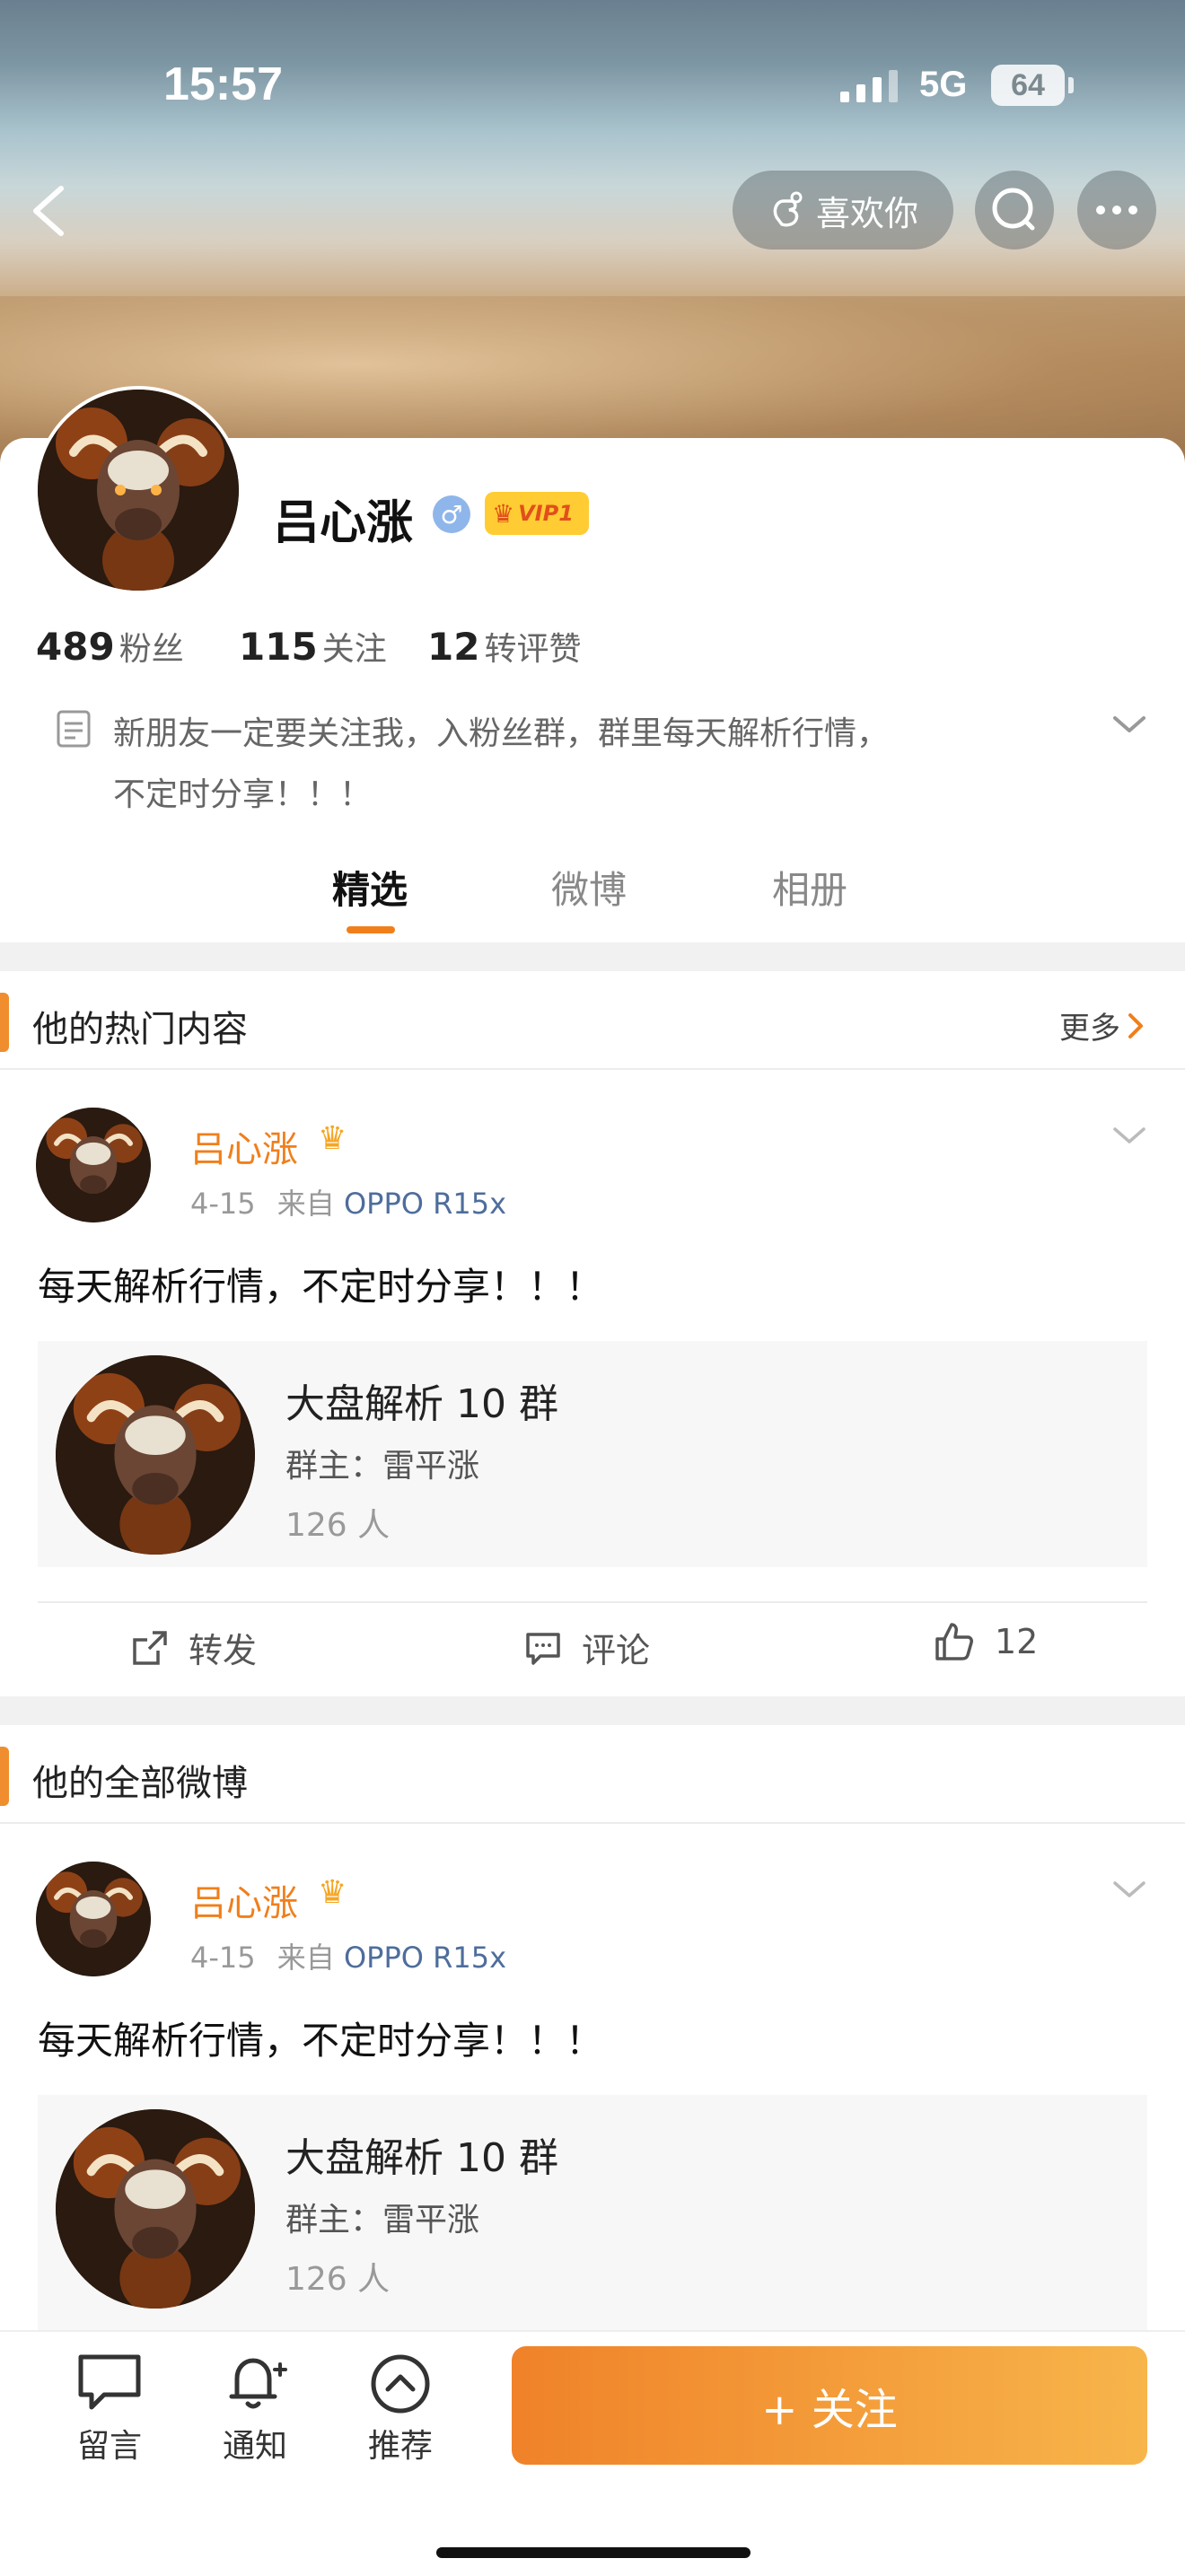 The height and width of the screenshot is (2576, 1185). What do you see at coordinates (223, 1650) in the screenshot?
I see `repost-label: 转发` at bounding box center [223, 1650].